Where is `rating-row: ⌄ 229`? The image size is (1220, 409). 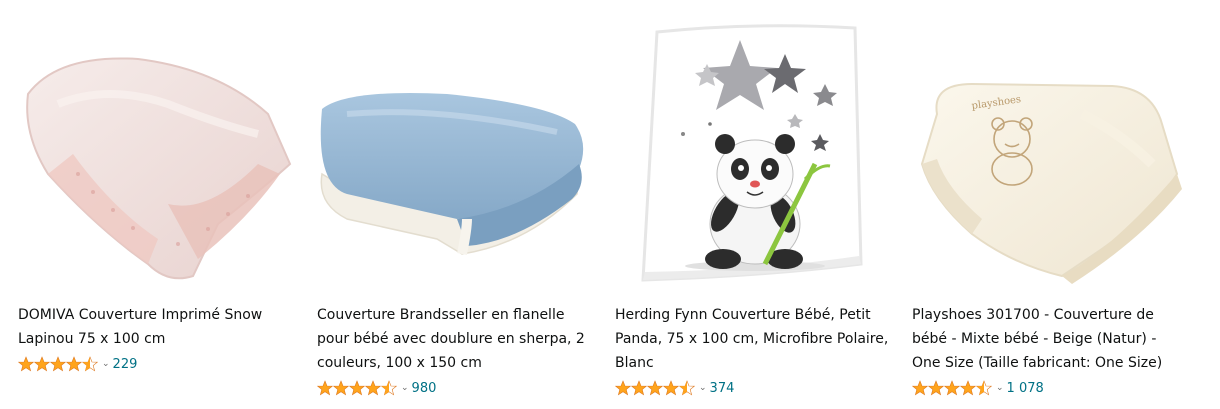 rating-row: ⌄ 229 is located at coordinates (77, 364).